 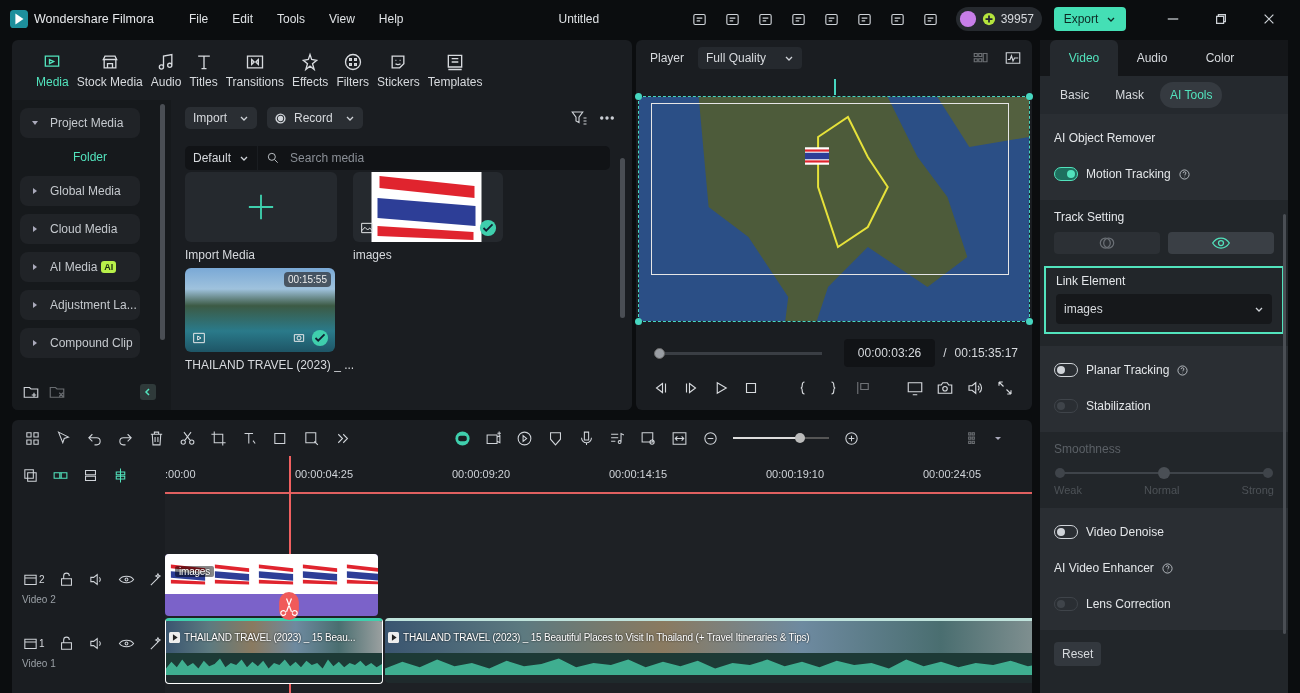 What do you see at coordinates (975, 388) in the screenshot?
I see `volume-icon` at bounding box center [975, 388].